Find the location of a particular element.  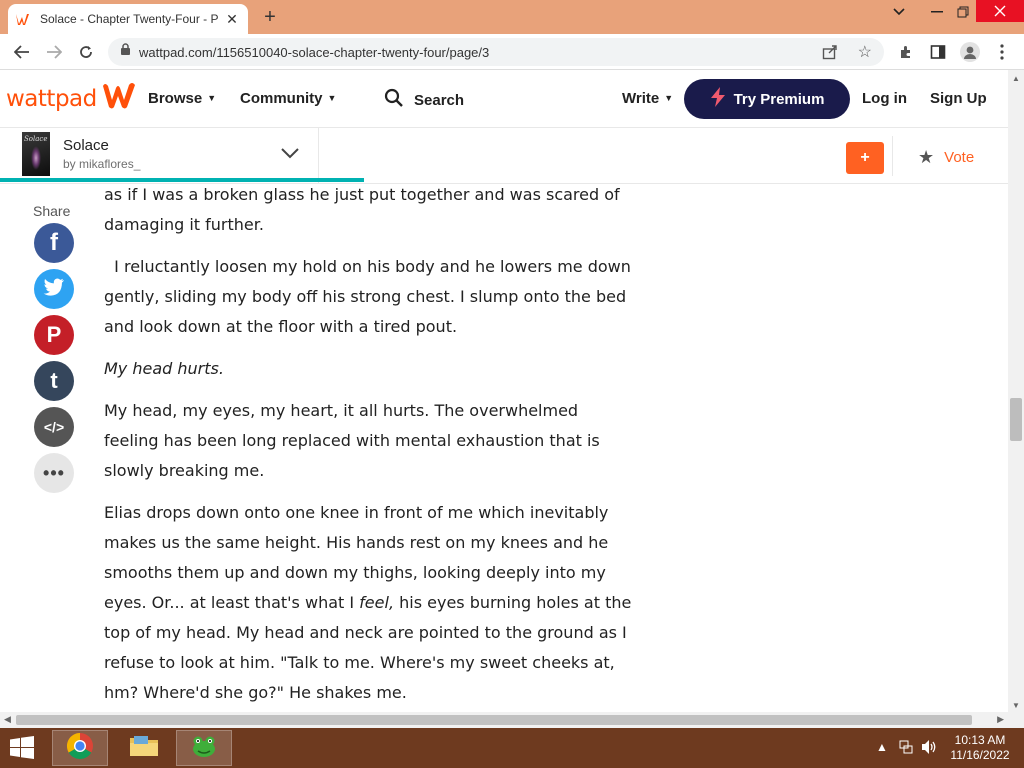

cover-title: Solace is located at coordinates (36, 139).